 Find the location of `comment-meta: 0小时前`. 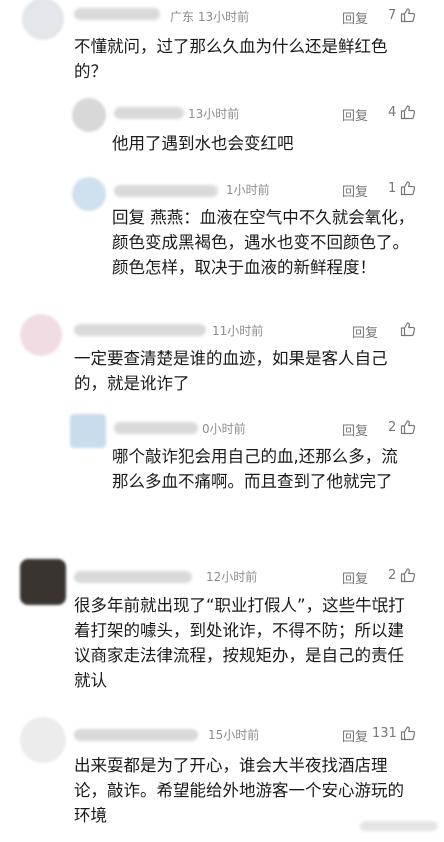

comment-meta: 0小时前 is located at coordinates (224, 429).